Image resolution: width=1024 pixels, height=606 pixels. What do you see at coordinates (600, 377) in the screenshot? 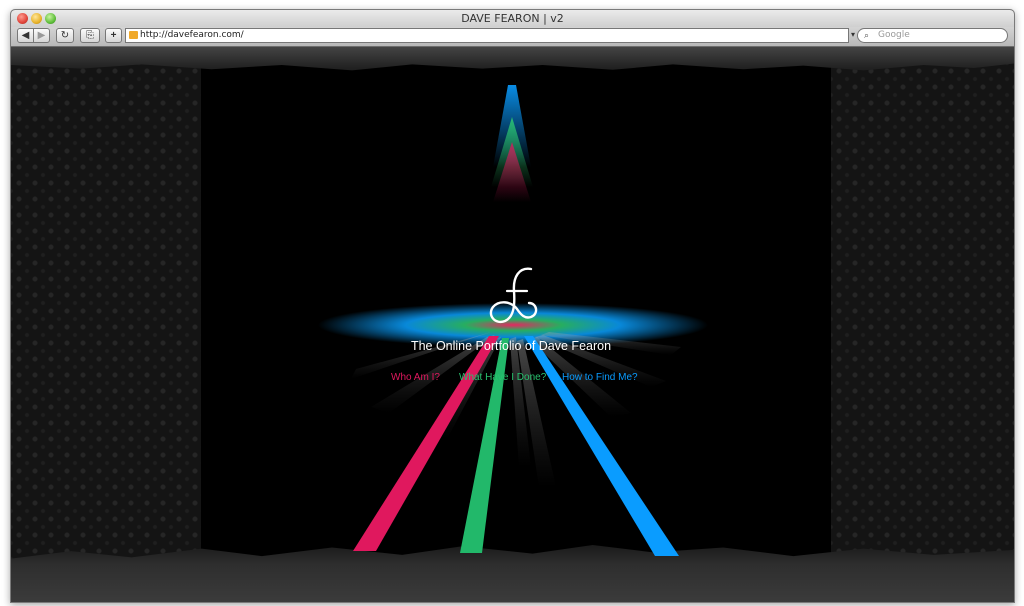
I see `nav-how-to-find-me: How to Find Me?` at bounding box center [600, 377].